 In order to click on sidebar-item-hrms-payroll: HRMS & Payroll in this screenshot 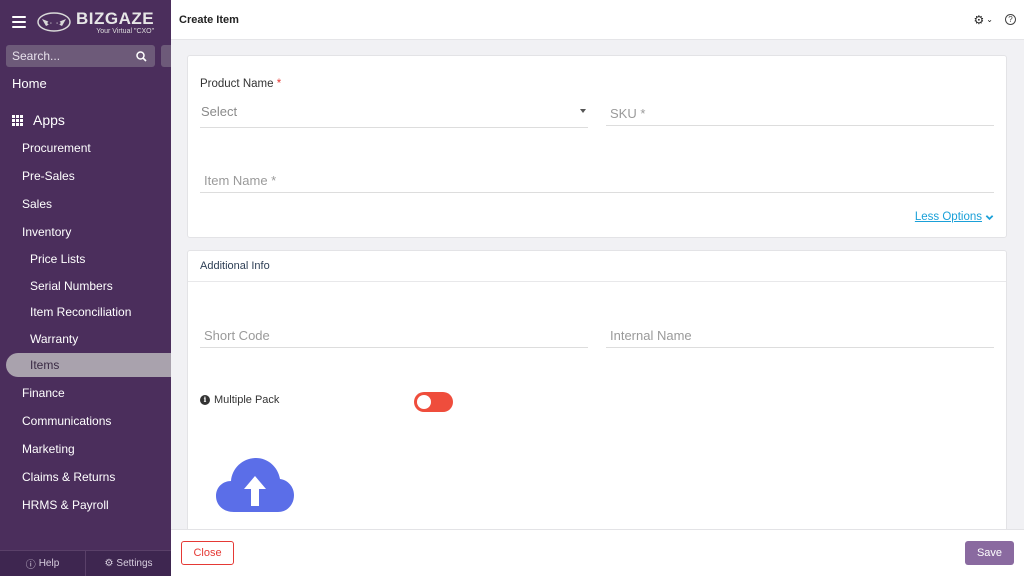, I will do `click(85, 505)`.